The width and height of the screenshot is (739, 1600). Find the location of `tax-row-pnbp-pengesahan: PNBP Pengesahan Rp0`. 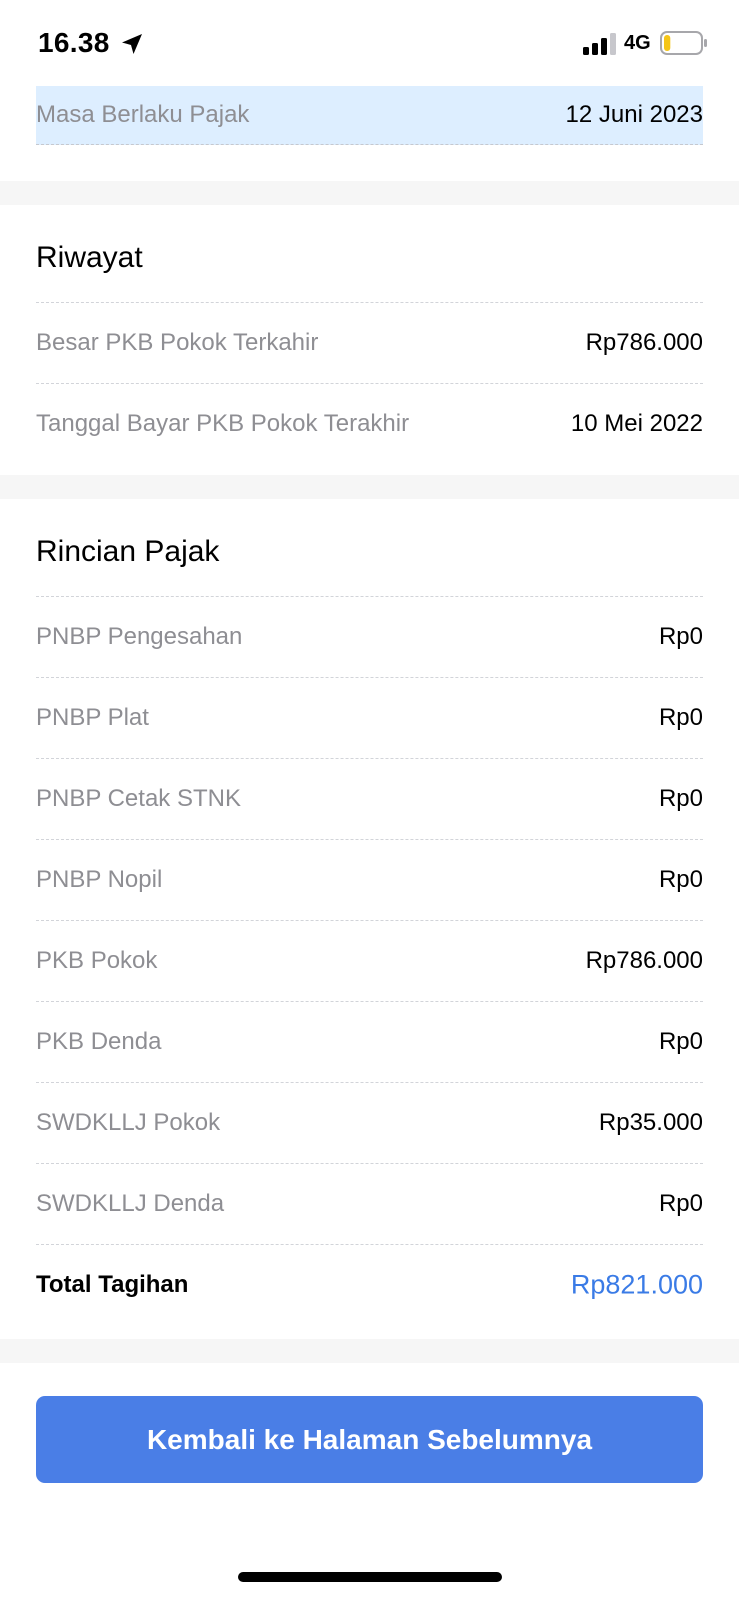

tax-row-pnbp-pengesahan: PNBP Pengesahan Rp0 is located at coordinates (369, 636).